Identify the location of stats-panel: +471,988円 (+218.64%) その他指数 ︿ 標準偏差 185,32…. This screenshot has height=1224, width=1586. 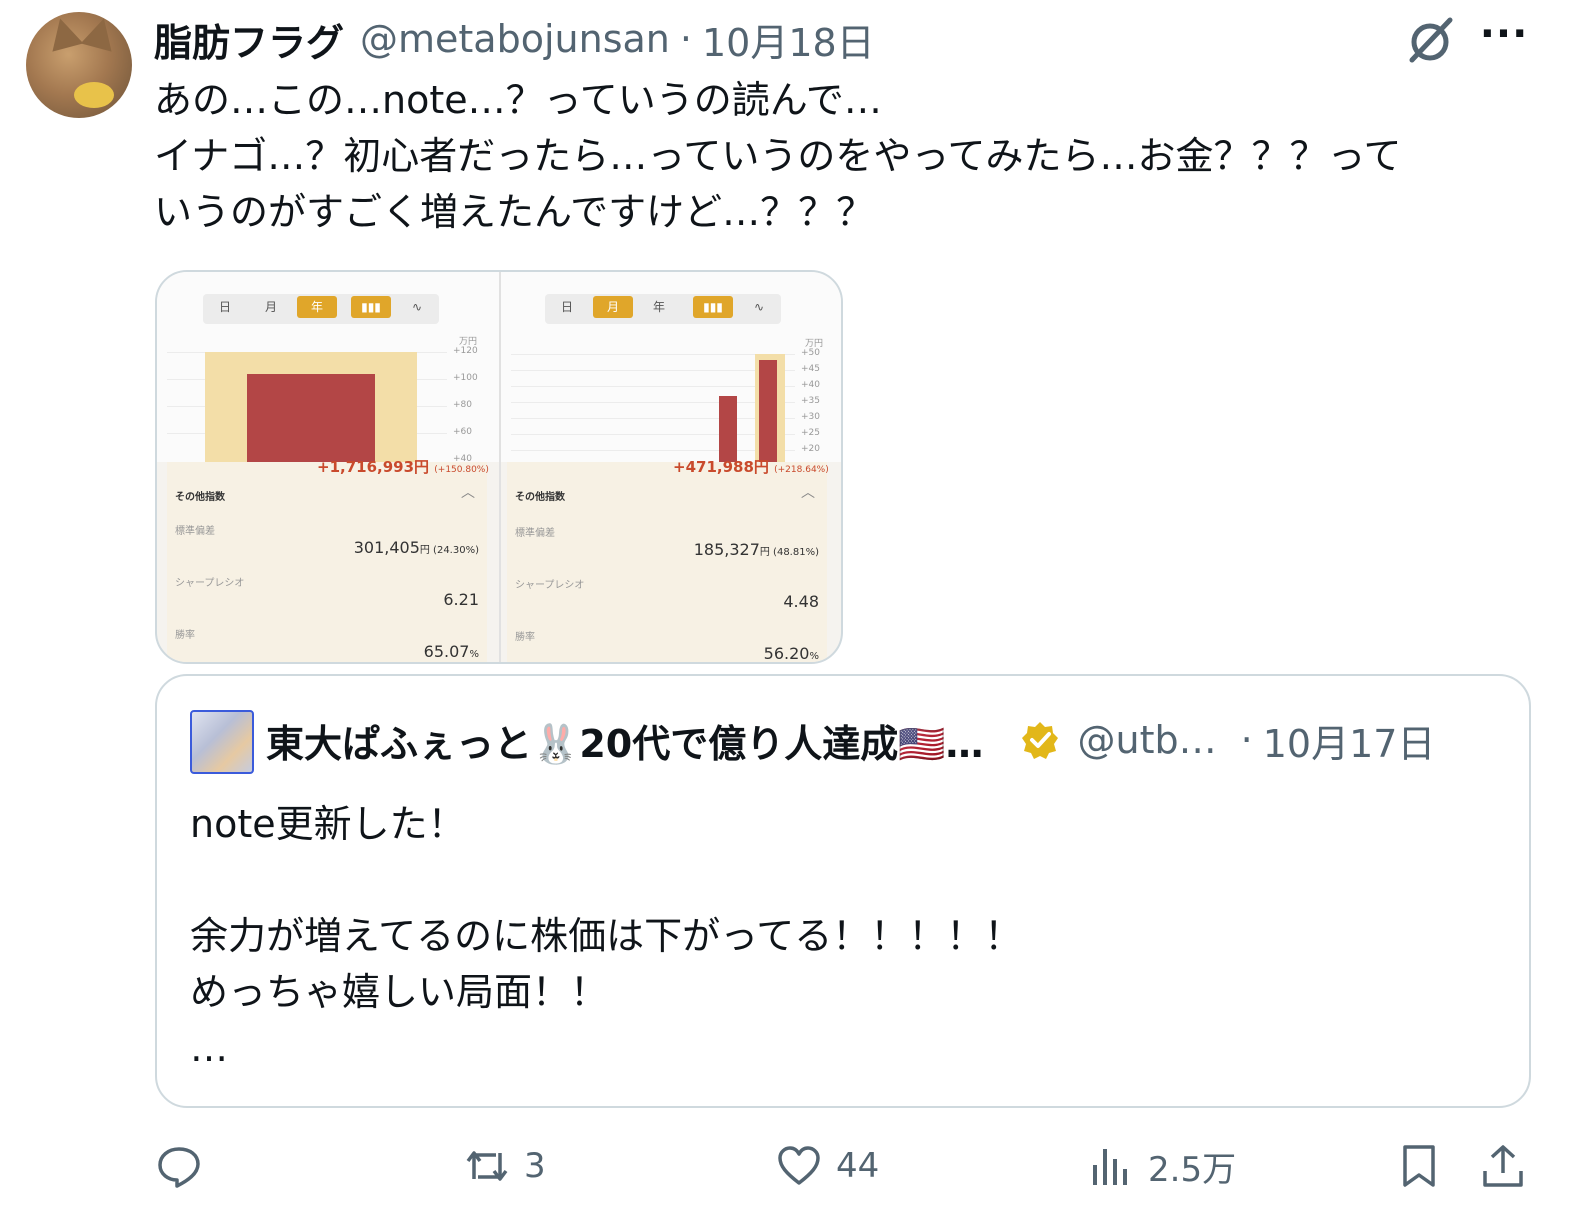
(668, 560).